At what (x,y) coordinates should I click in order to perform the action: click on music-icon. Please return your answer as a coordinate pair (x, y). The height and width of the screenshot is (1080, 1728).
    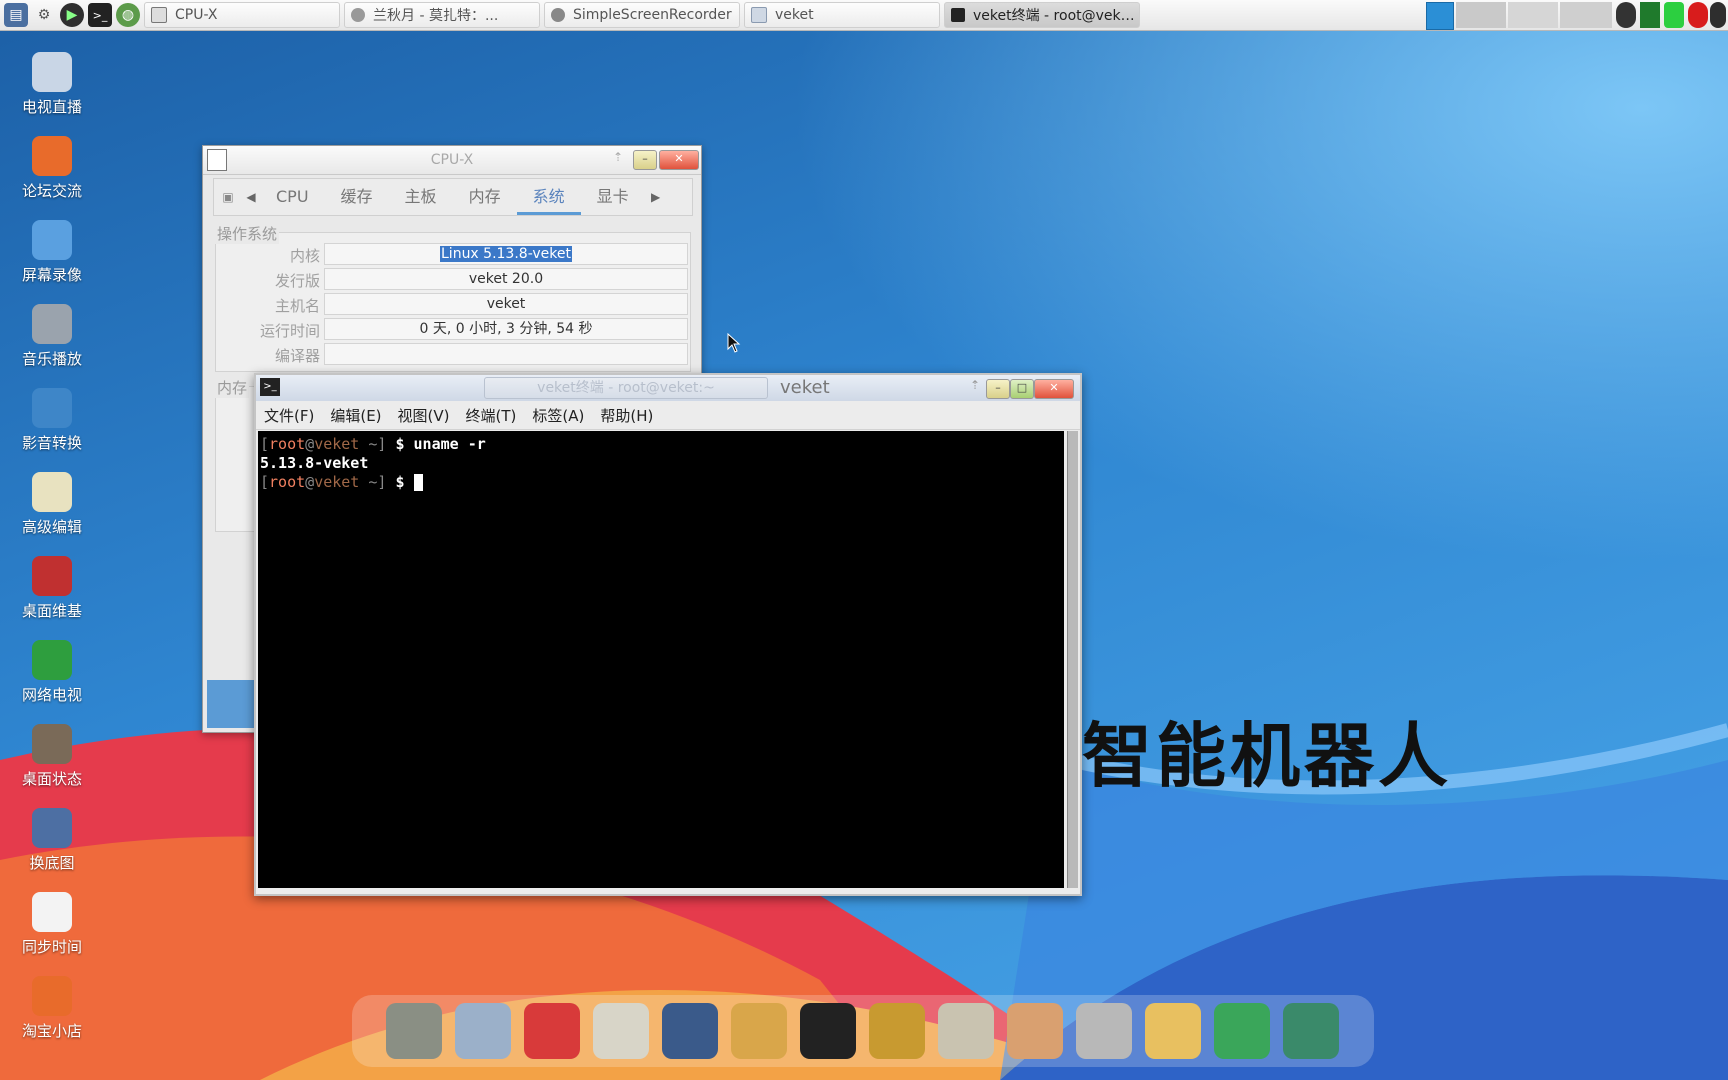
    Looking at the image, I should click on (358, 15).